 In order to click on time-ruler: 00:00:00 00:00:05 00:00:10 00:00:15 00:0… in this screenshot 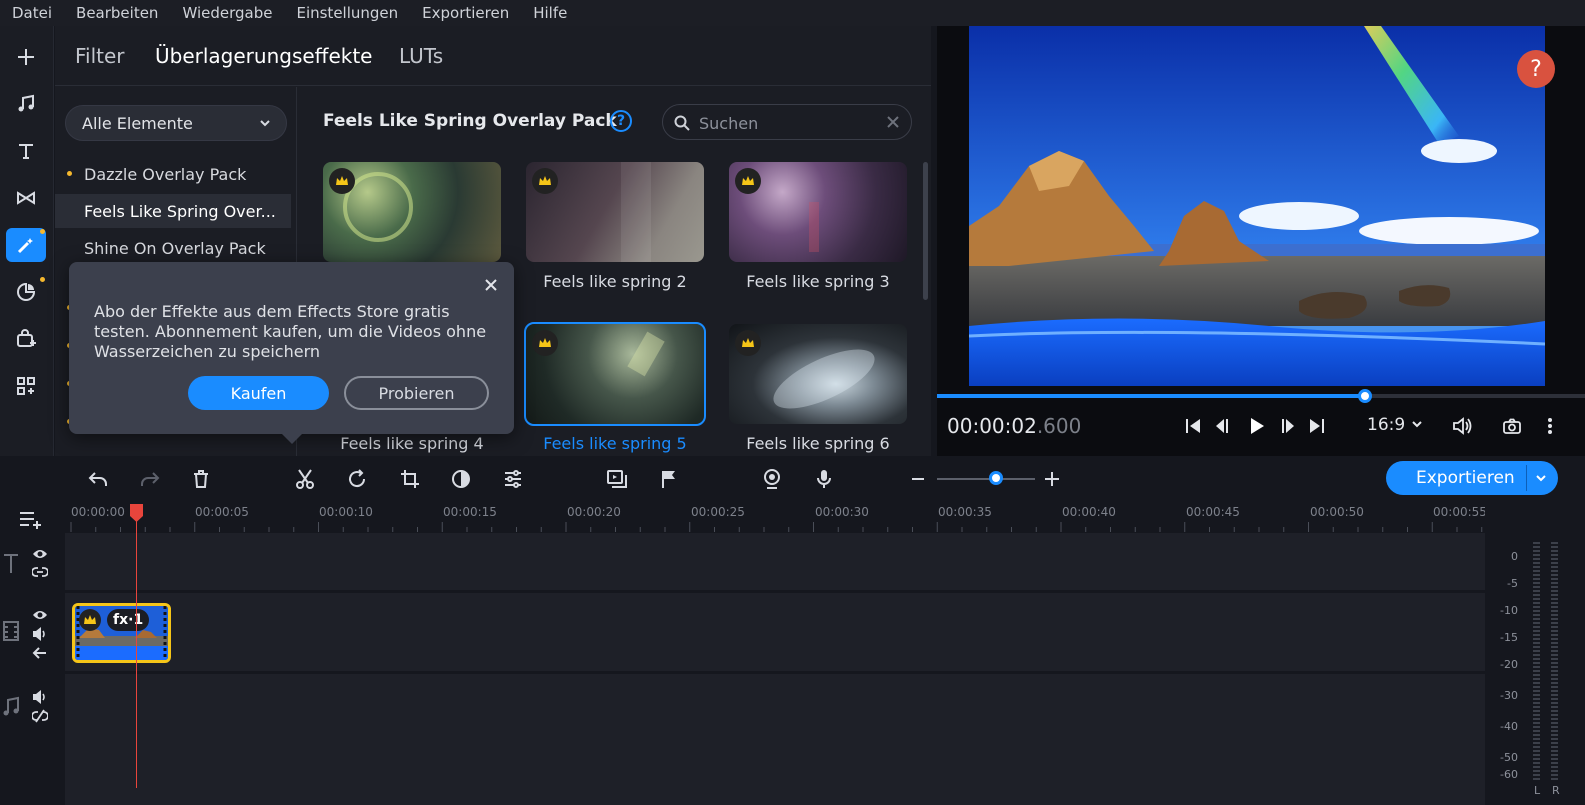, I will do `click(775, 516)`.